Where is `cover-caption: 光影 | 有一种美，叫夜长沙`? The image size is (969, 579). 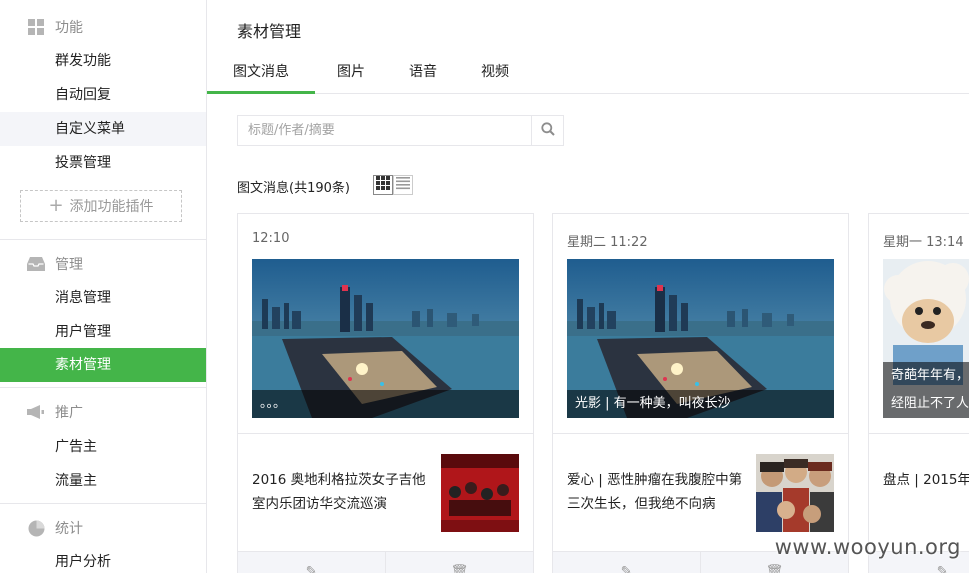 cover-caption: 光影 | 有一种美，叫夜长沙 is located at coordinates (700, 404).